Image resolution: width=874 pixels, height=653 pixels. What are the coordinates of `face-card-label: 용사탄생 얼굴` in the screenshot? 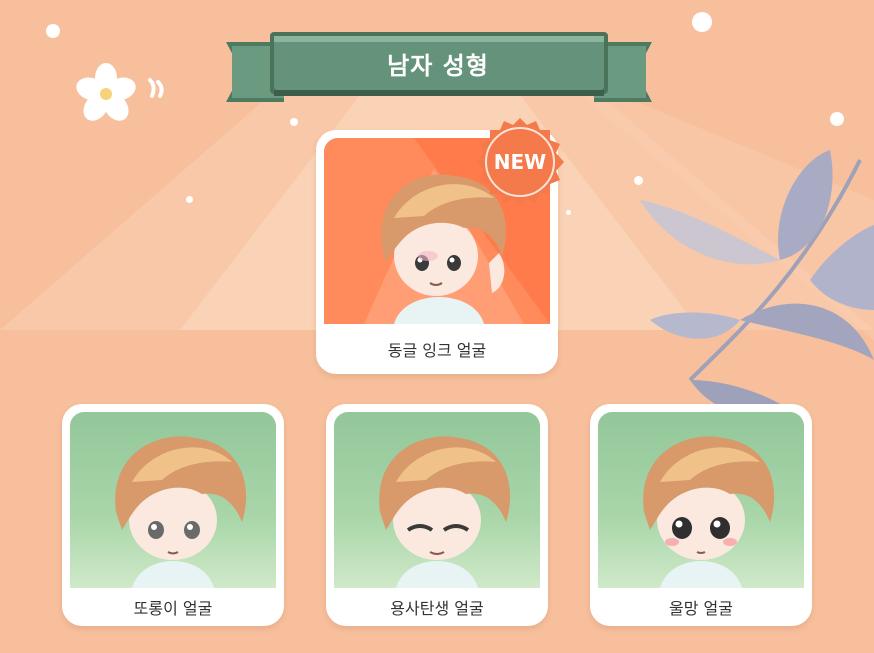 It's located at (437, 608).